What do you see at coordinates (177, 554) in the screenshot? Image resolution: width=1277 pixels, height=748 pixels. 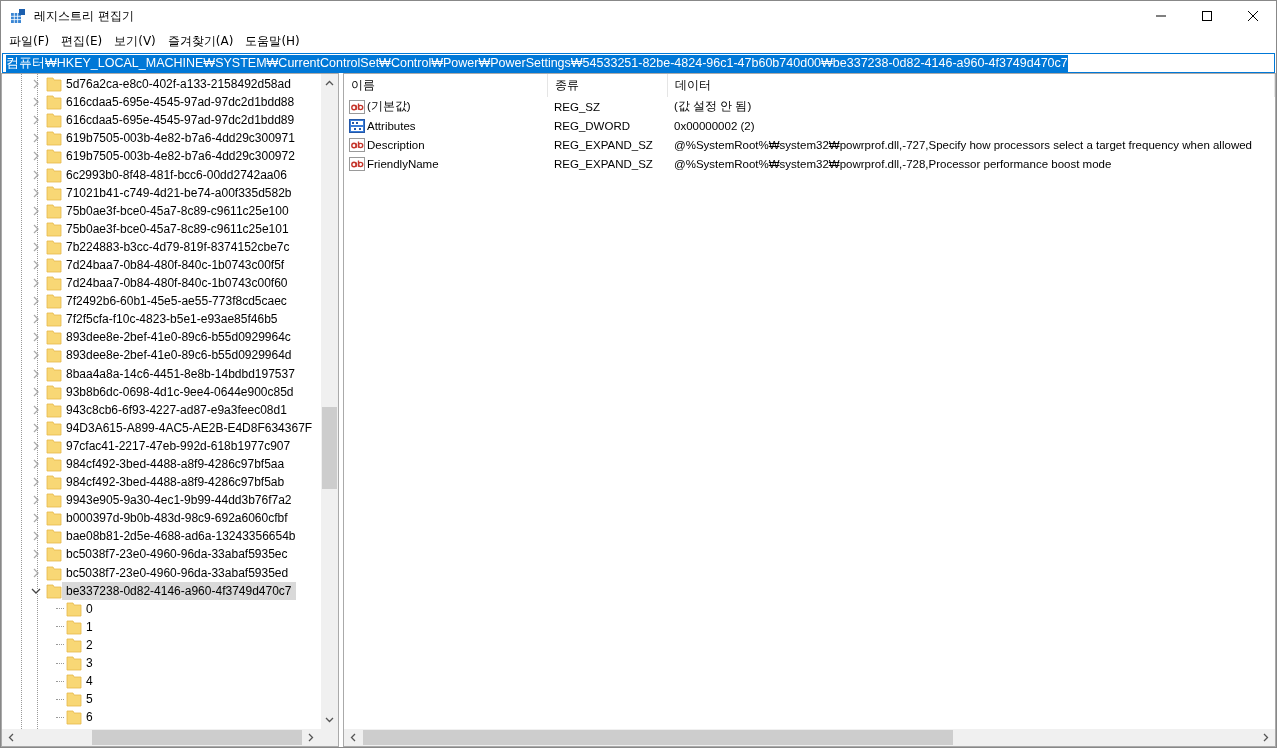 I see `tree-item: bc5038f7-23e0-4960-96da-33abaf5935ec` at bounding box center [177, 554].